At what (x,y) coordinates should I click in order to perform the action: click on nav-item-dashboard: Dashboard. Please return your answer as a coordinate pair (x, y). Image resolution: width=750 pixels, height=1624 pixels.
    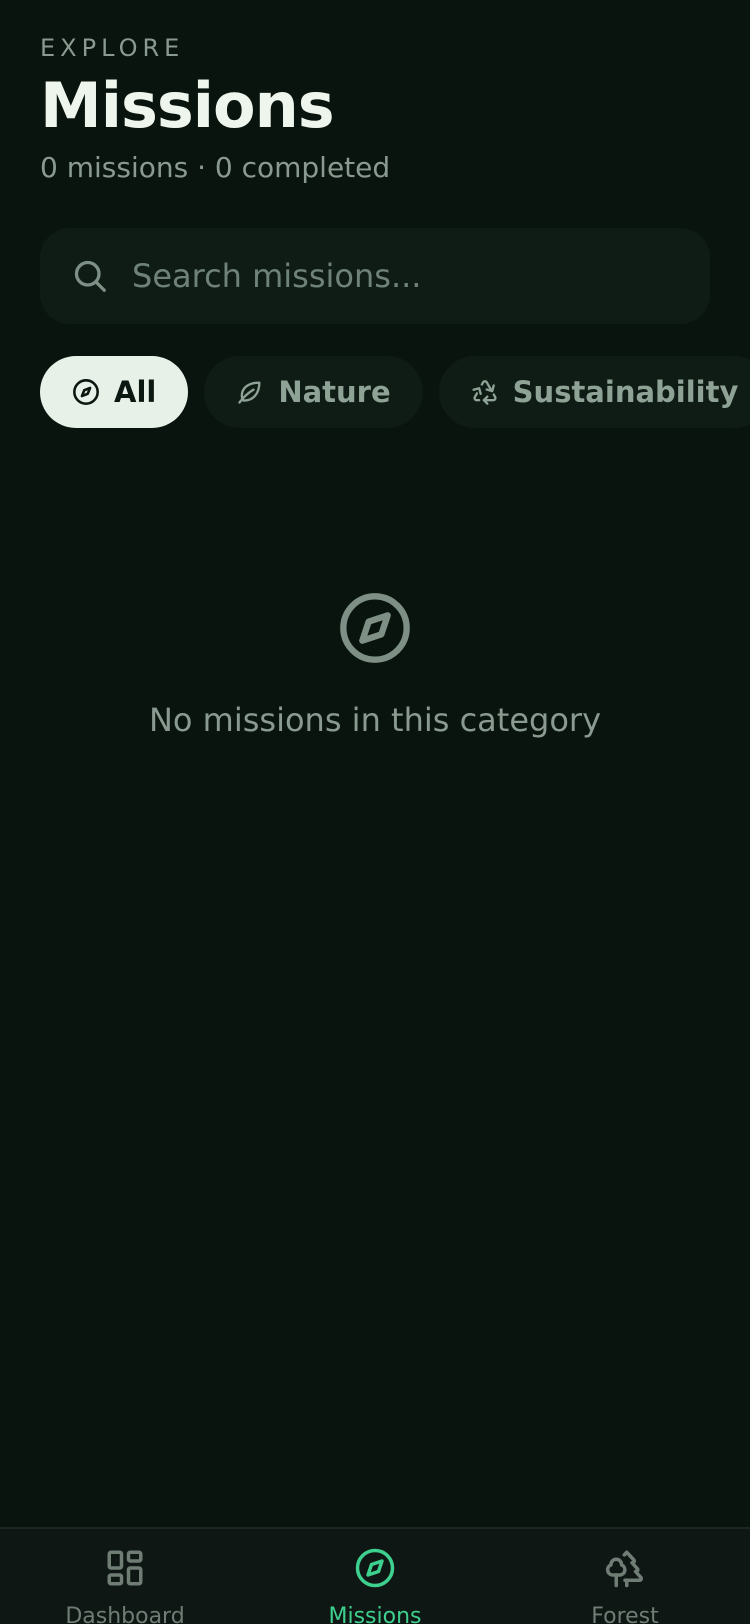
    Looking at the image, I should click on (125, 1576).